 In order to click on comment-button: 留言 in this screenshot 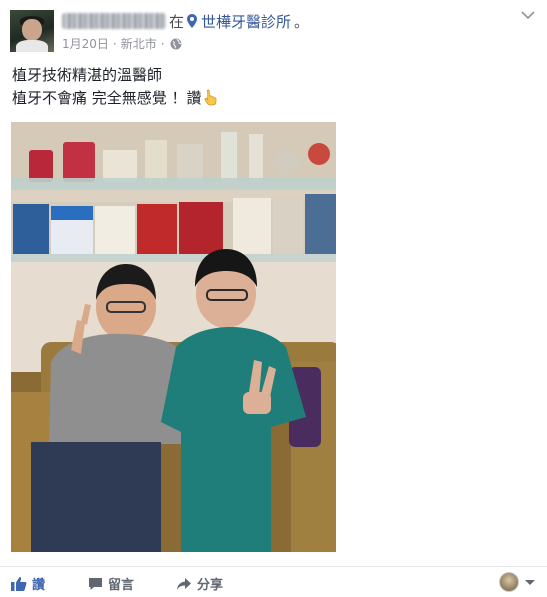, I will do `click(111, 583)`.